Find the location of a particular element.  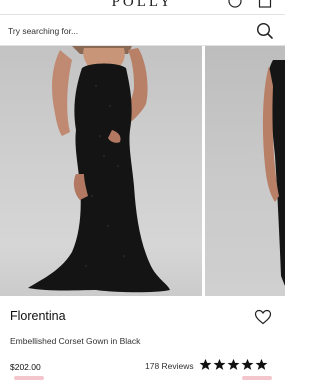

user-icon is located at coordinates (235, 4).